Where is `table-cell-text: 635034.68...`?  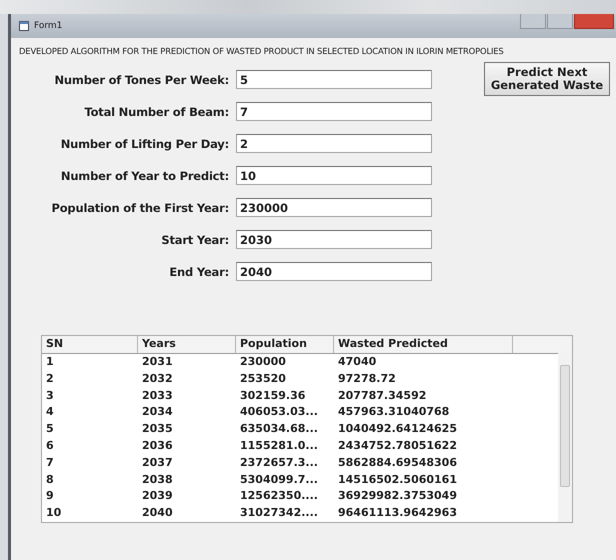 table-cell-text: 635034.68... is located at coordinates (279, 429).